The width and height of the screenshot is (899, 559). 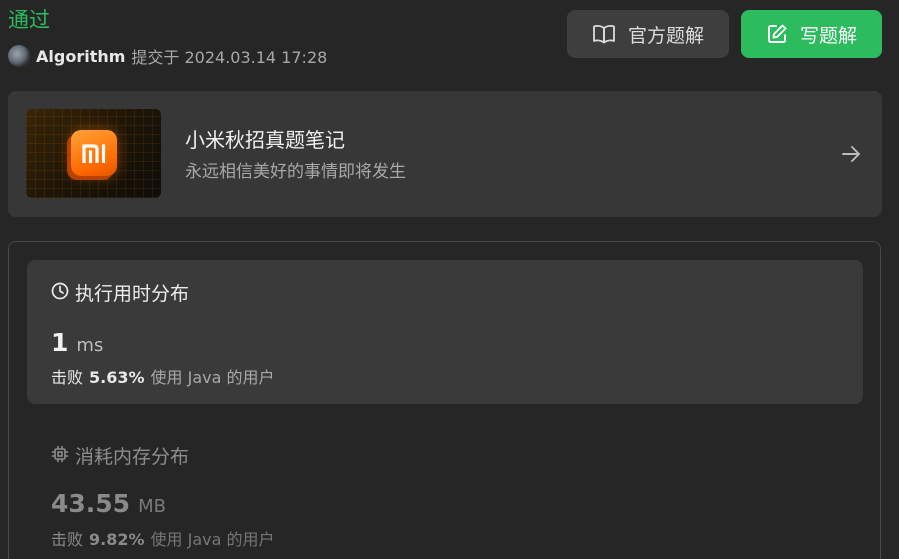 What do you see at coordinates (604, 34) in the screenshot?
I see `book-open-icon` at bounding box center [604, 34].